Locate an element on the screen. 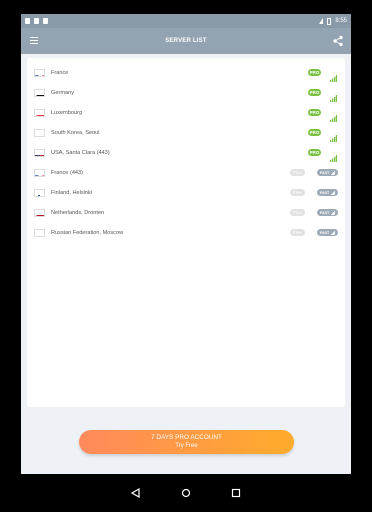 The height and width of the screenshot is (512, 372). status-bar: 8:55 is located at coordinates (186, 21).